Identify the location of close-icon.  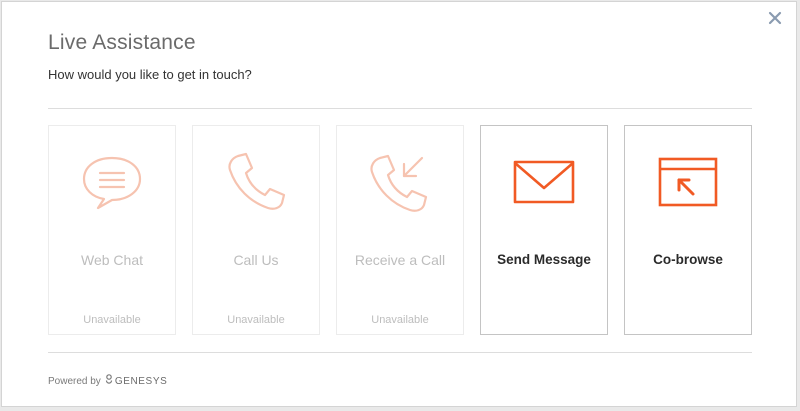
(775, 18).